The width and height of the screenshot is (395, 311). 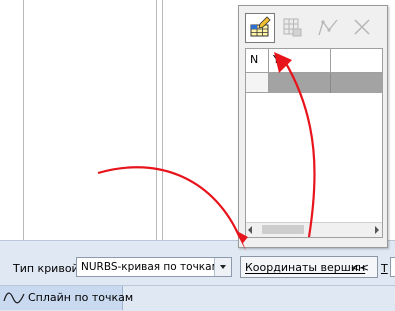 What do you see at coordinates (14, 299) in the screenshot?
I see `spline-curve-icon` at bounding box center [14, 299].